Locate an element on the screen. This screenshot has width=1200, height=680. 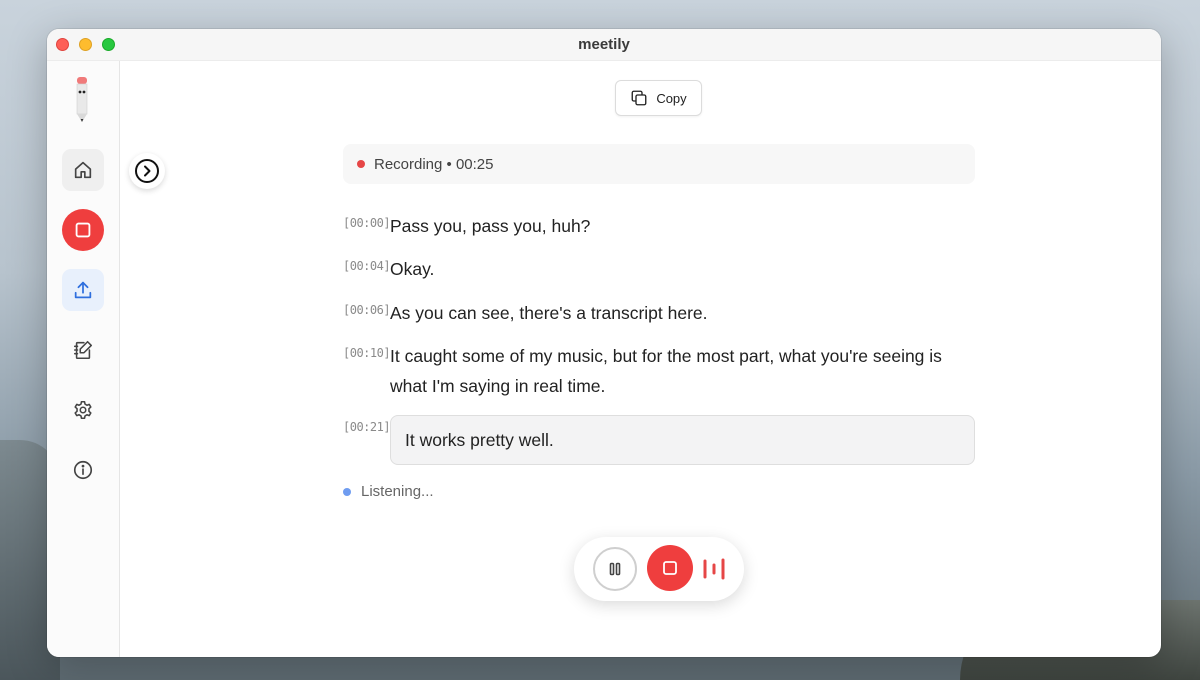
listening-dot is located at coordinates (347, 491).